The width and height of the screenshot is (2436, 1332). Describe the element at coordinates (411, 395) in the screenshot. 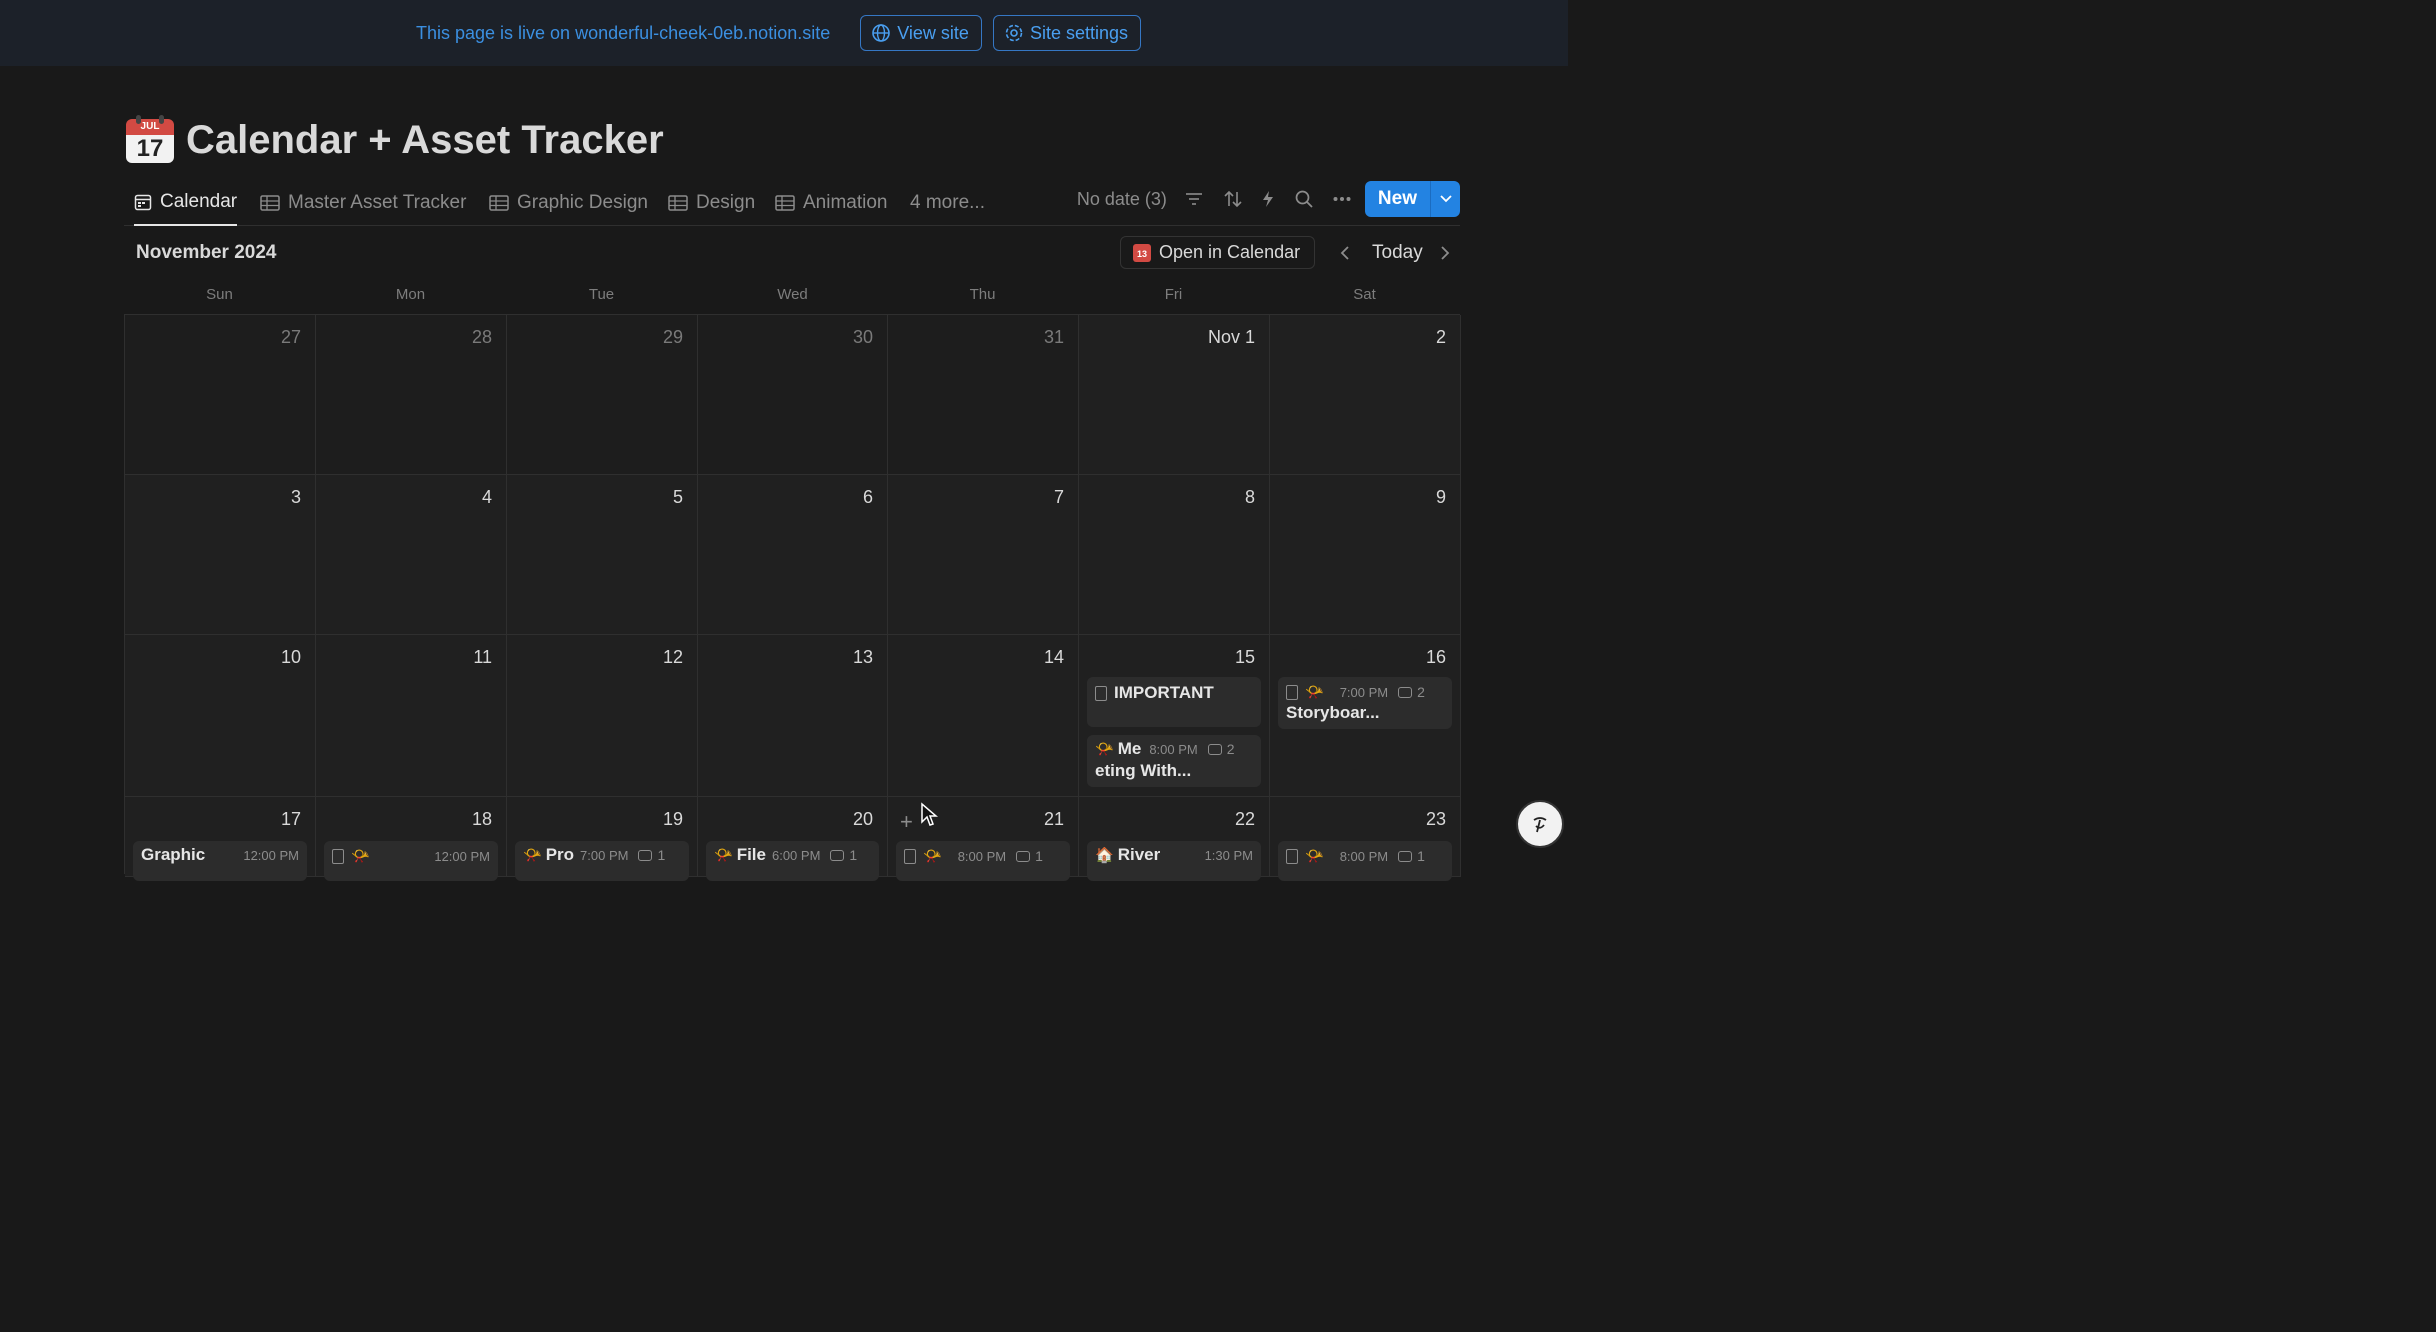

I see `day-cell: 28` at that location.